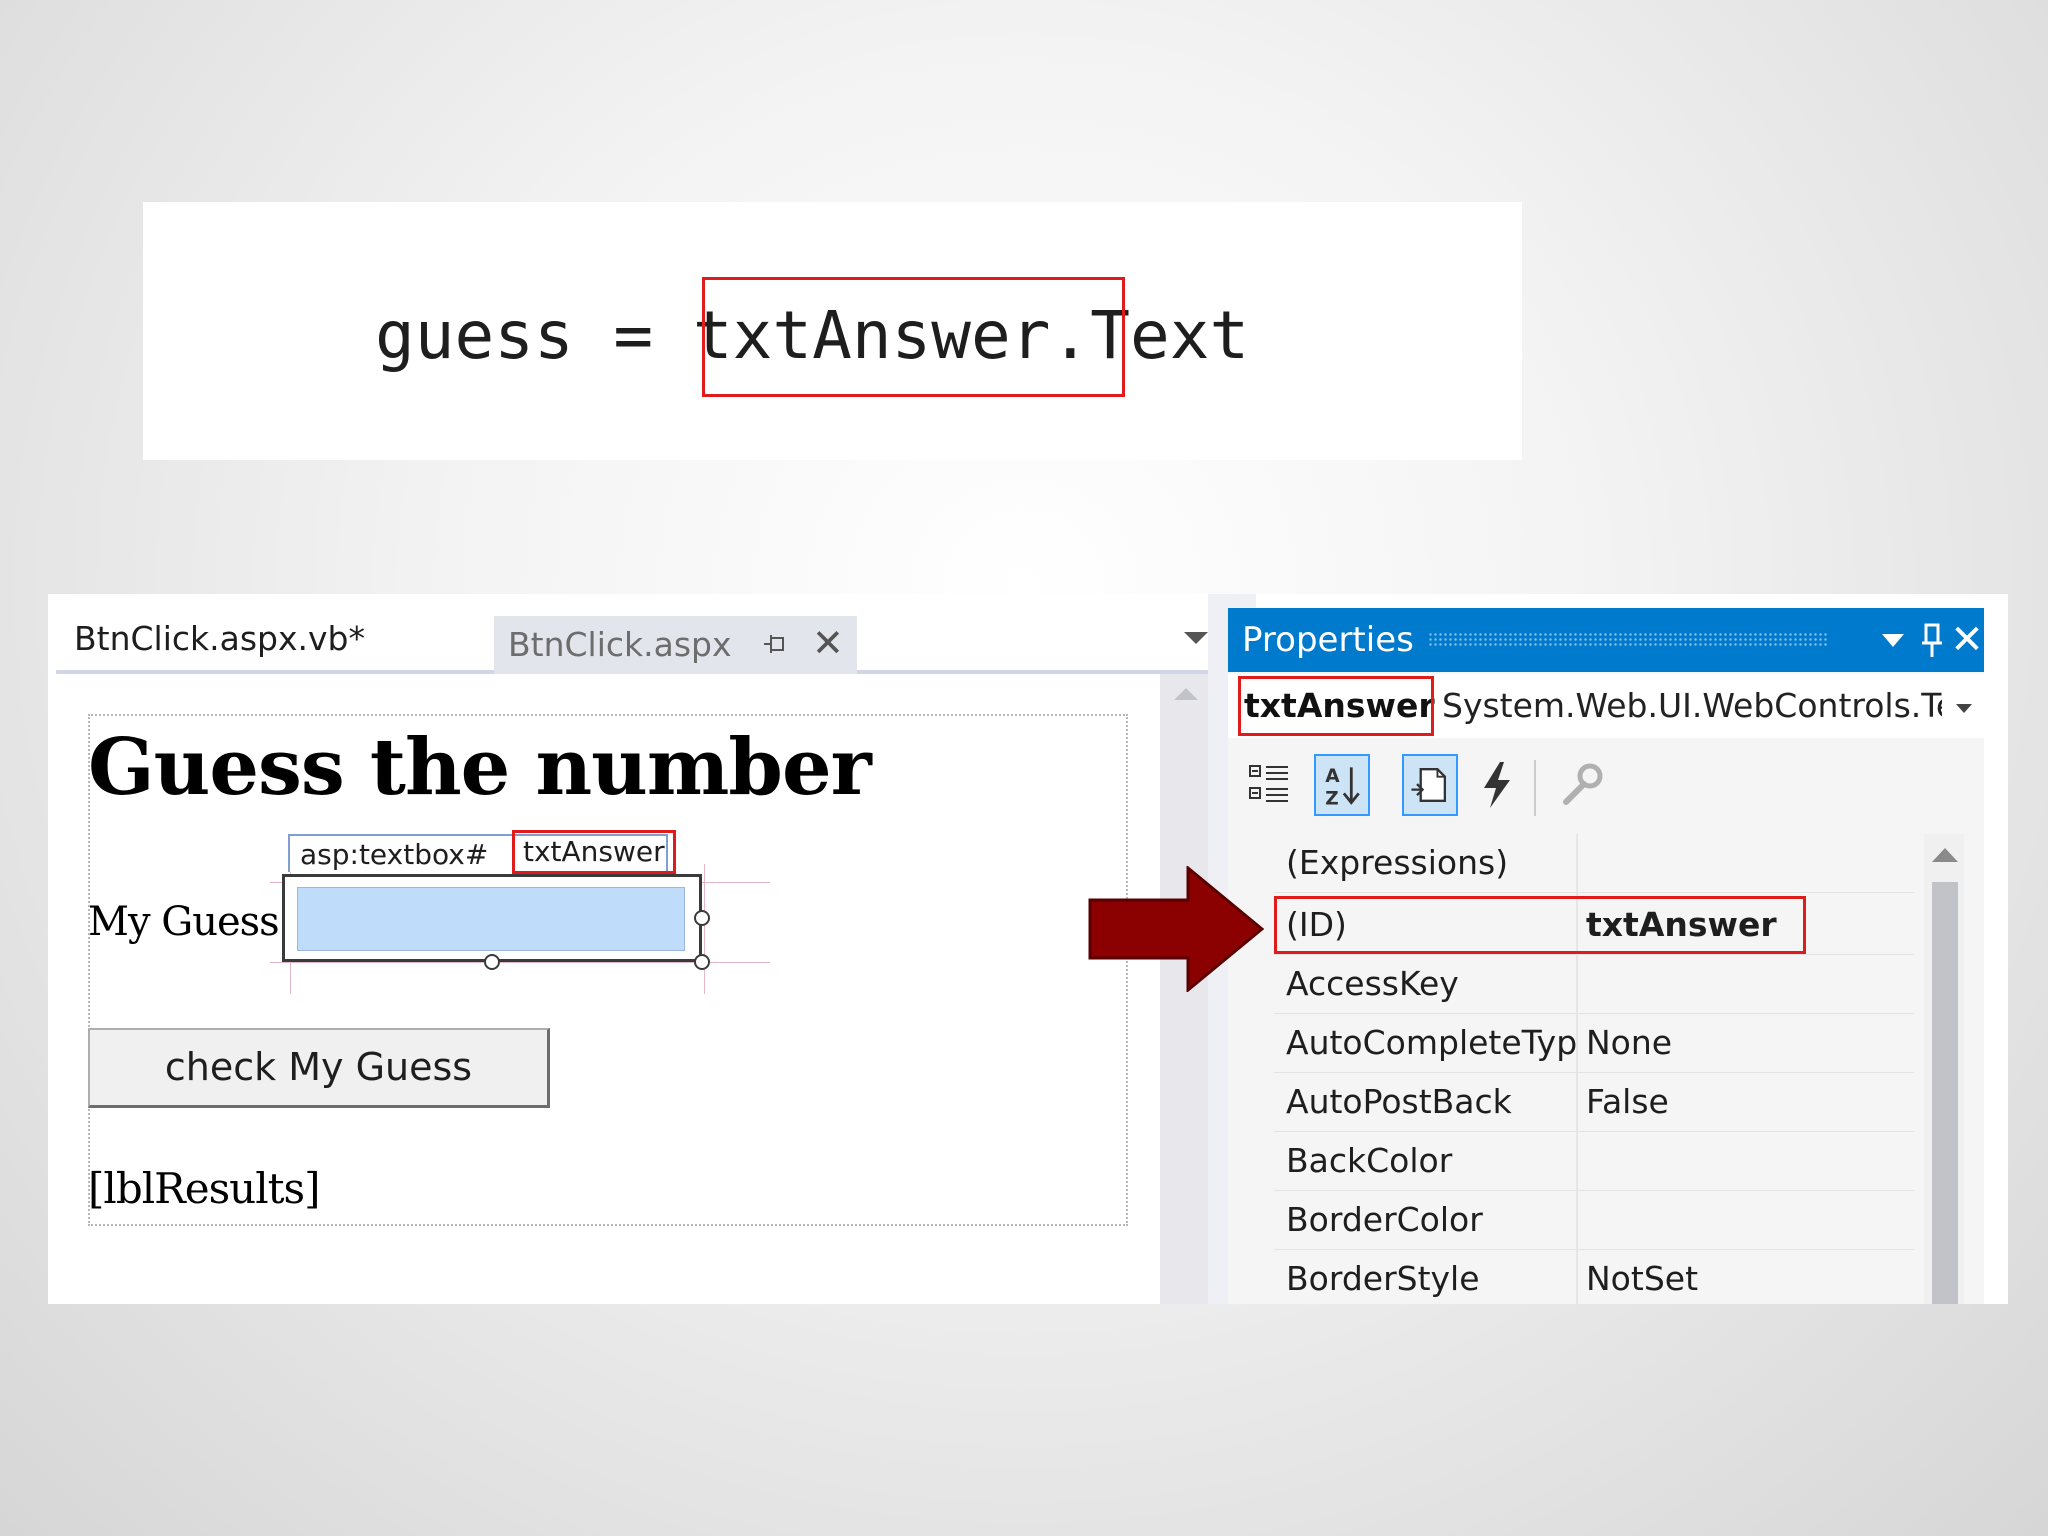 The height and width of the screenshot is (1536, 2048). I want to click on properties-icon, so click(1430, 785).